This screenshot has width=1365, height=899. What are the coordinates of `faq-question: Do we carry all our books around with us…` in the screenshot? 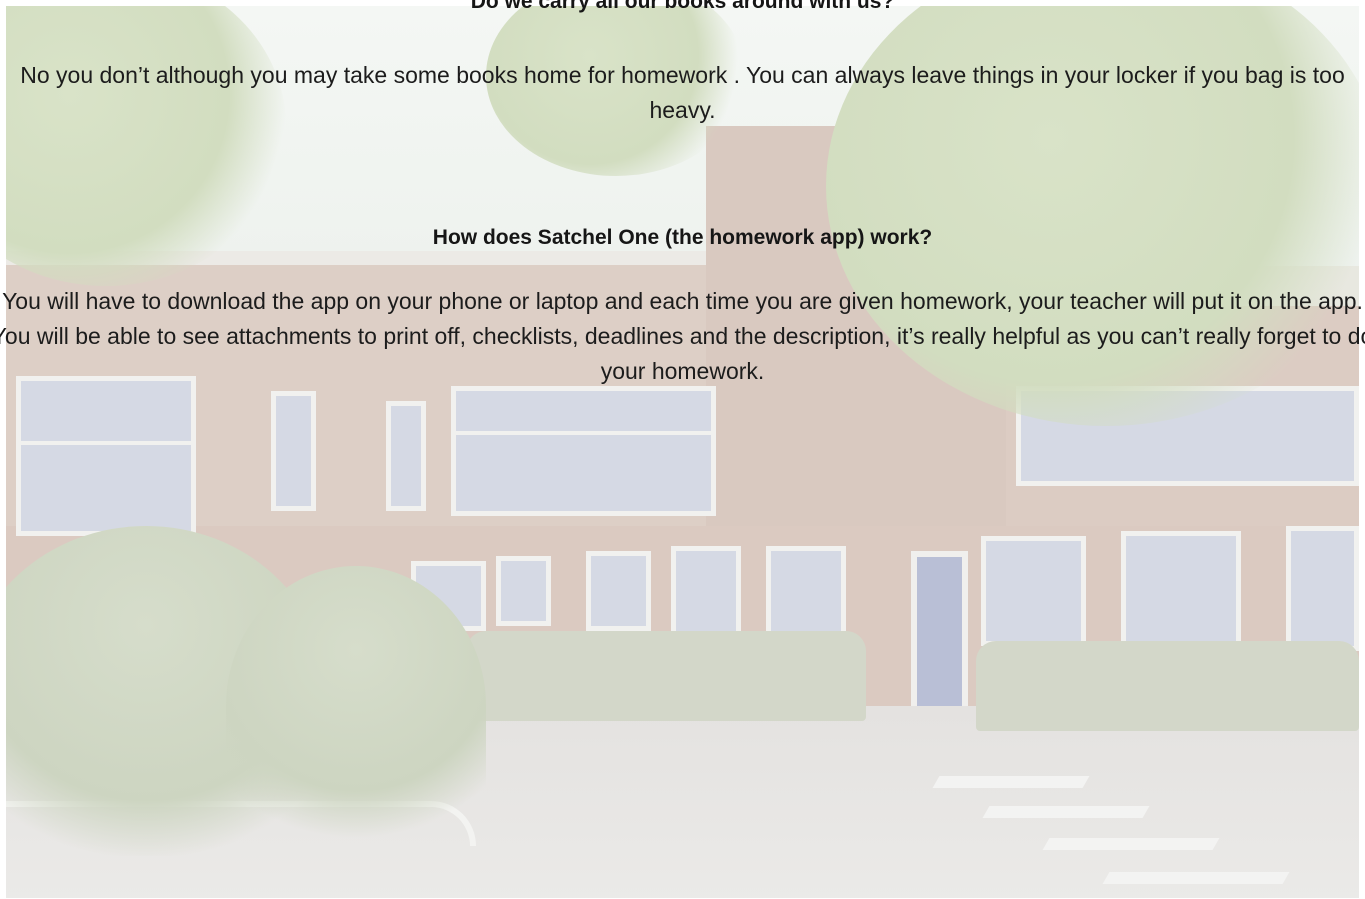 It's located at (682, 6).